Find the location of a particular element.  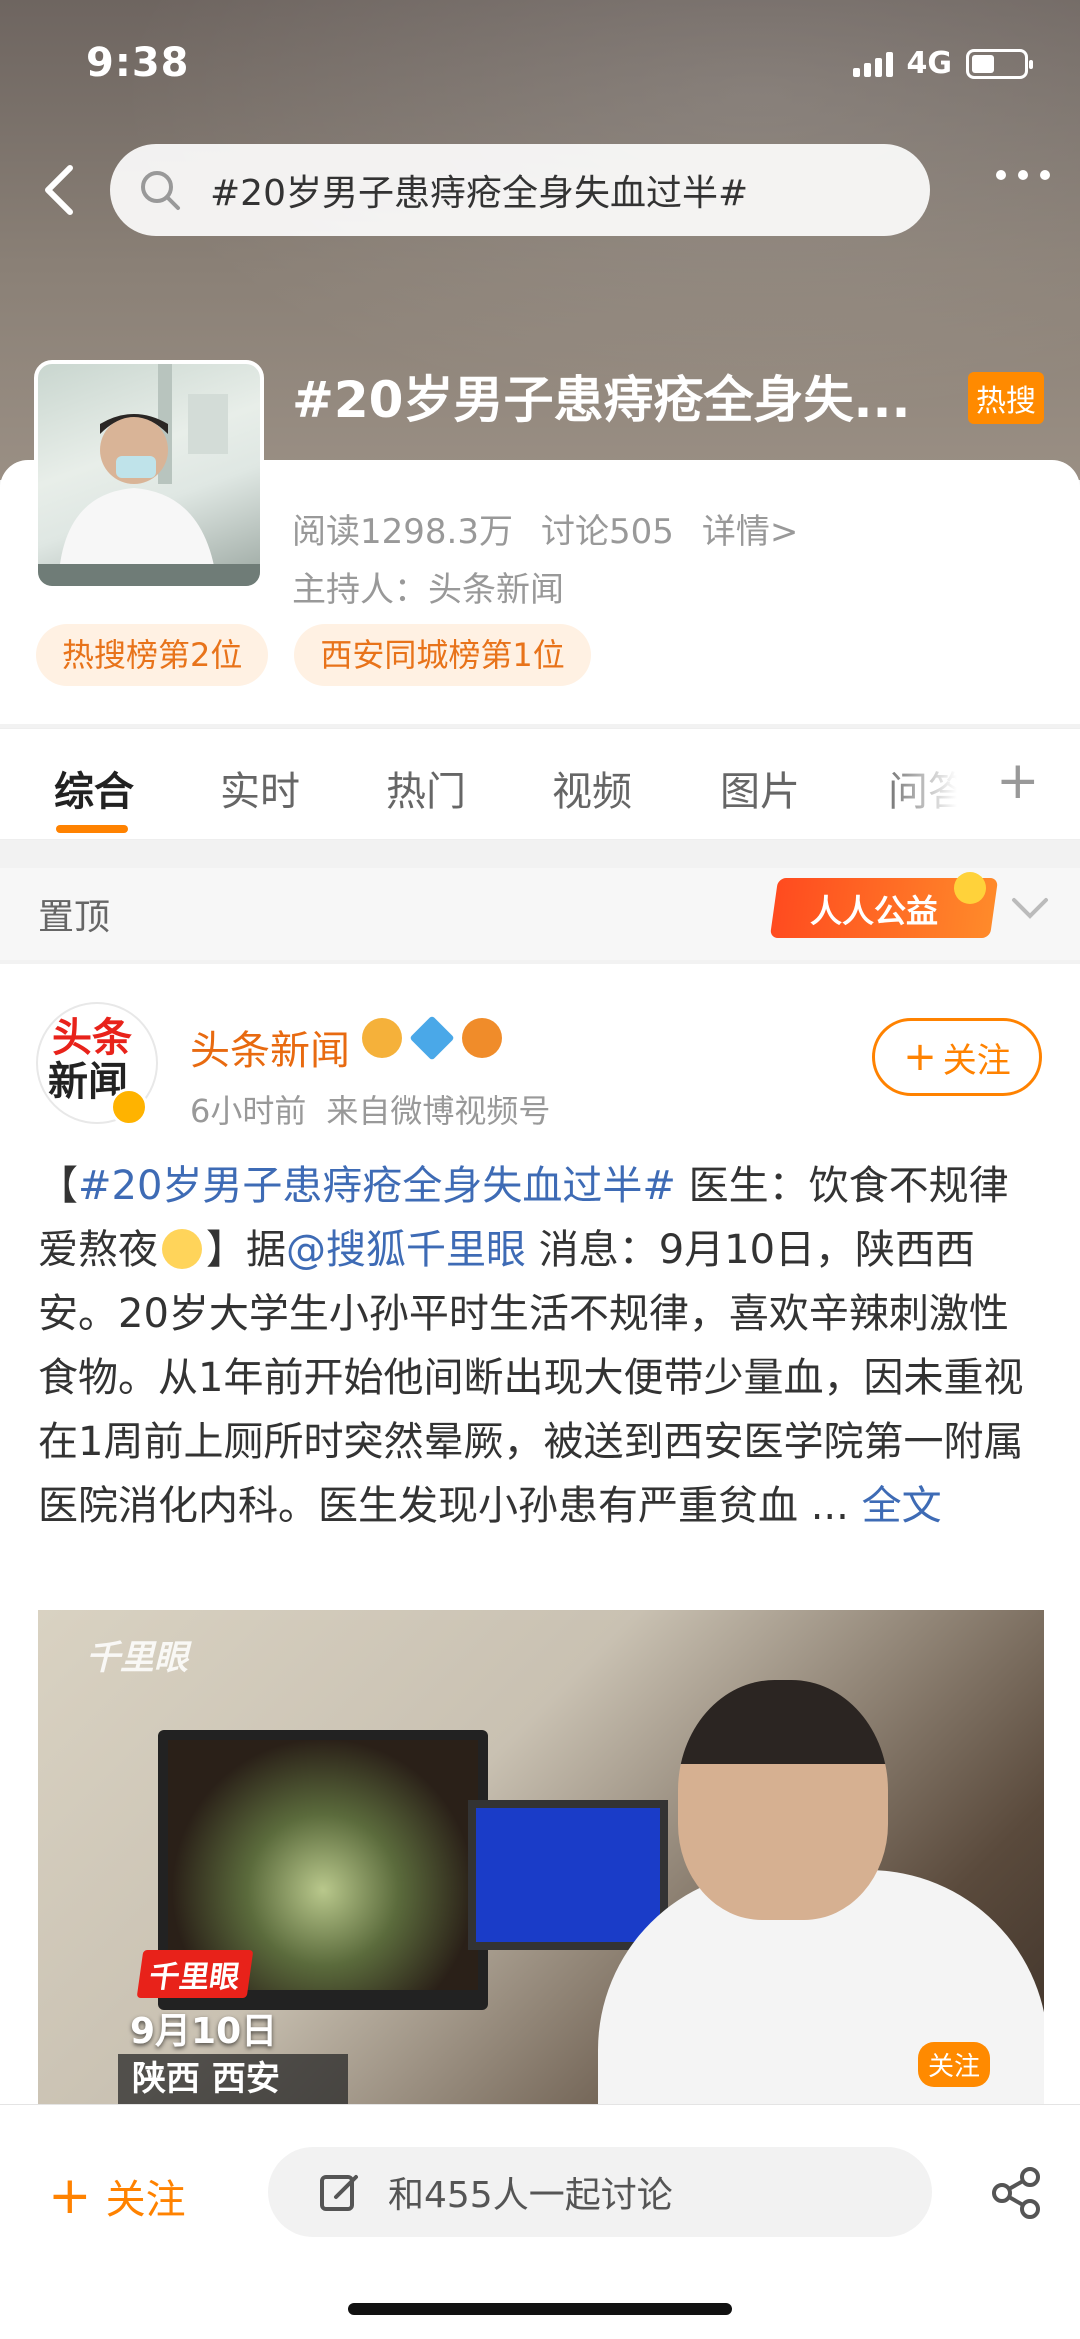

bottom-follow-button: + 关注 is located at coordinates (117, 2196).